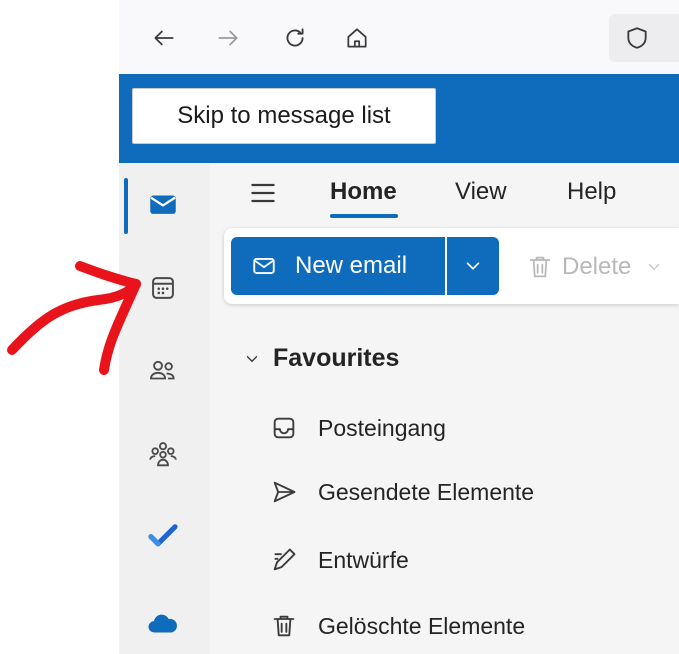  Describe the element at coordinates (164, 408) in the screenshot. I see `app-rail` at that location.